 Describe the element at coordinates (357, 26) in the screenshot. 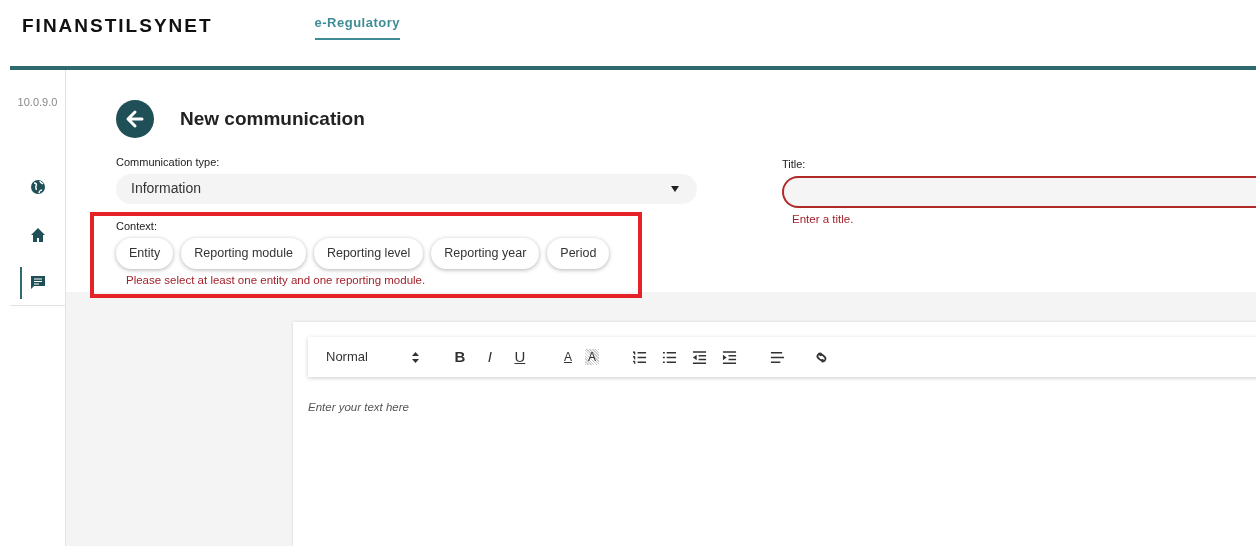

I see `app-tab: e-Regulatory` at that location.